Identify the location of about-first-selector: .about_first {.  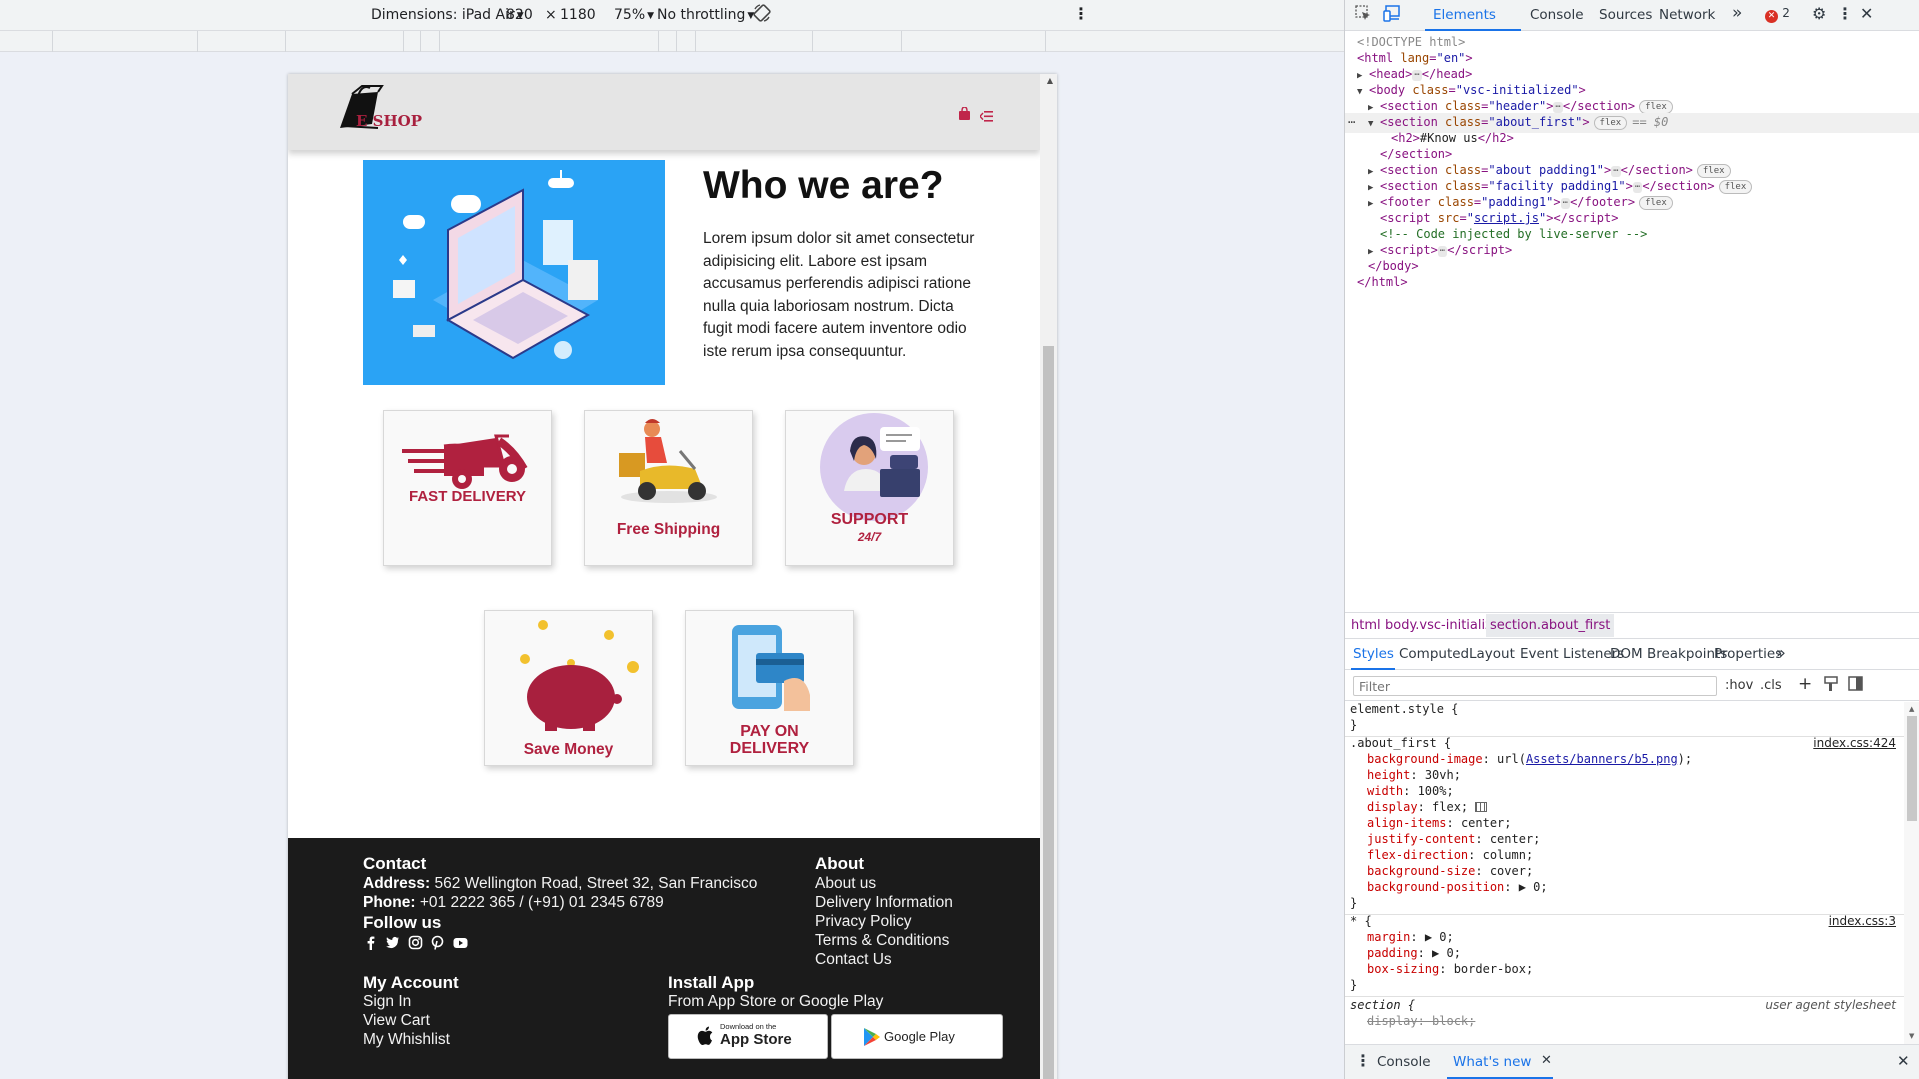
(1400, 744).